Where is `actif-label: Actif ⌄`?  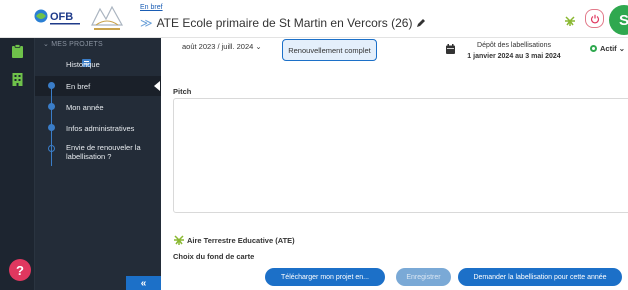 actif-label: Actif ⌄ is located at coordinates (613, 48).